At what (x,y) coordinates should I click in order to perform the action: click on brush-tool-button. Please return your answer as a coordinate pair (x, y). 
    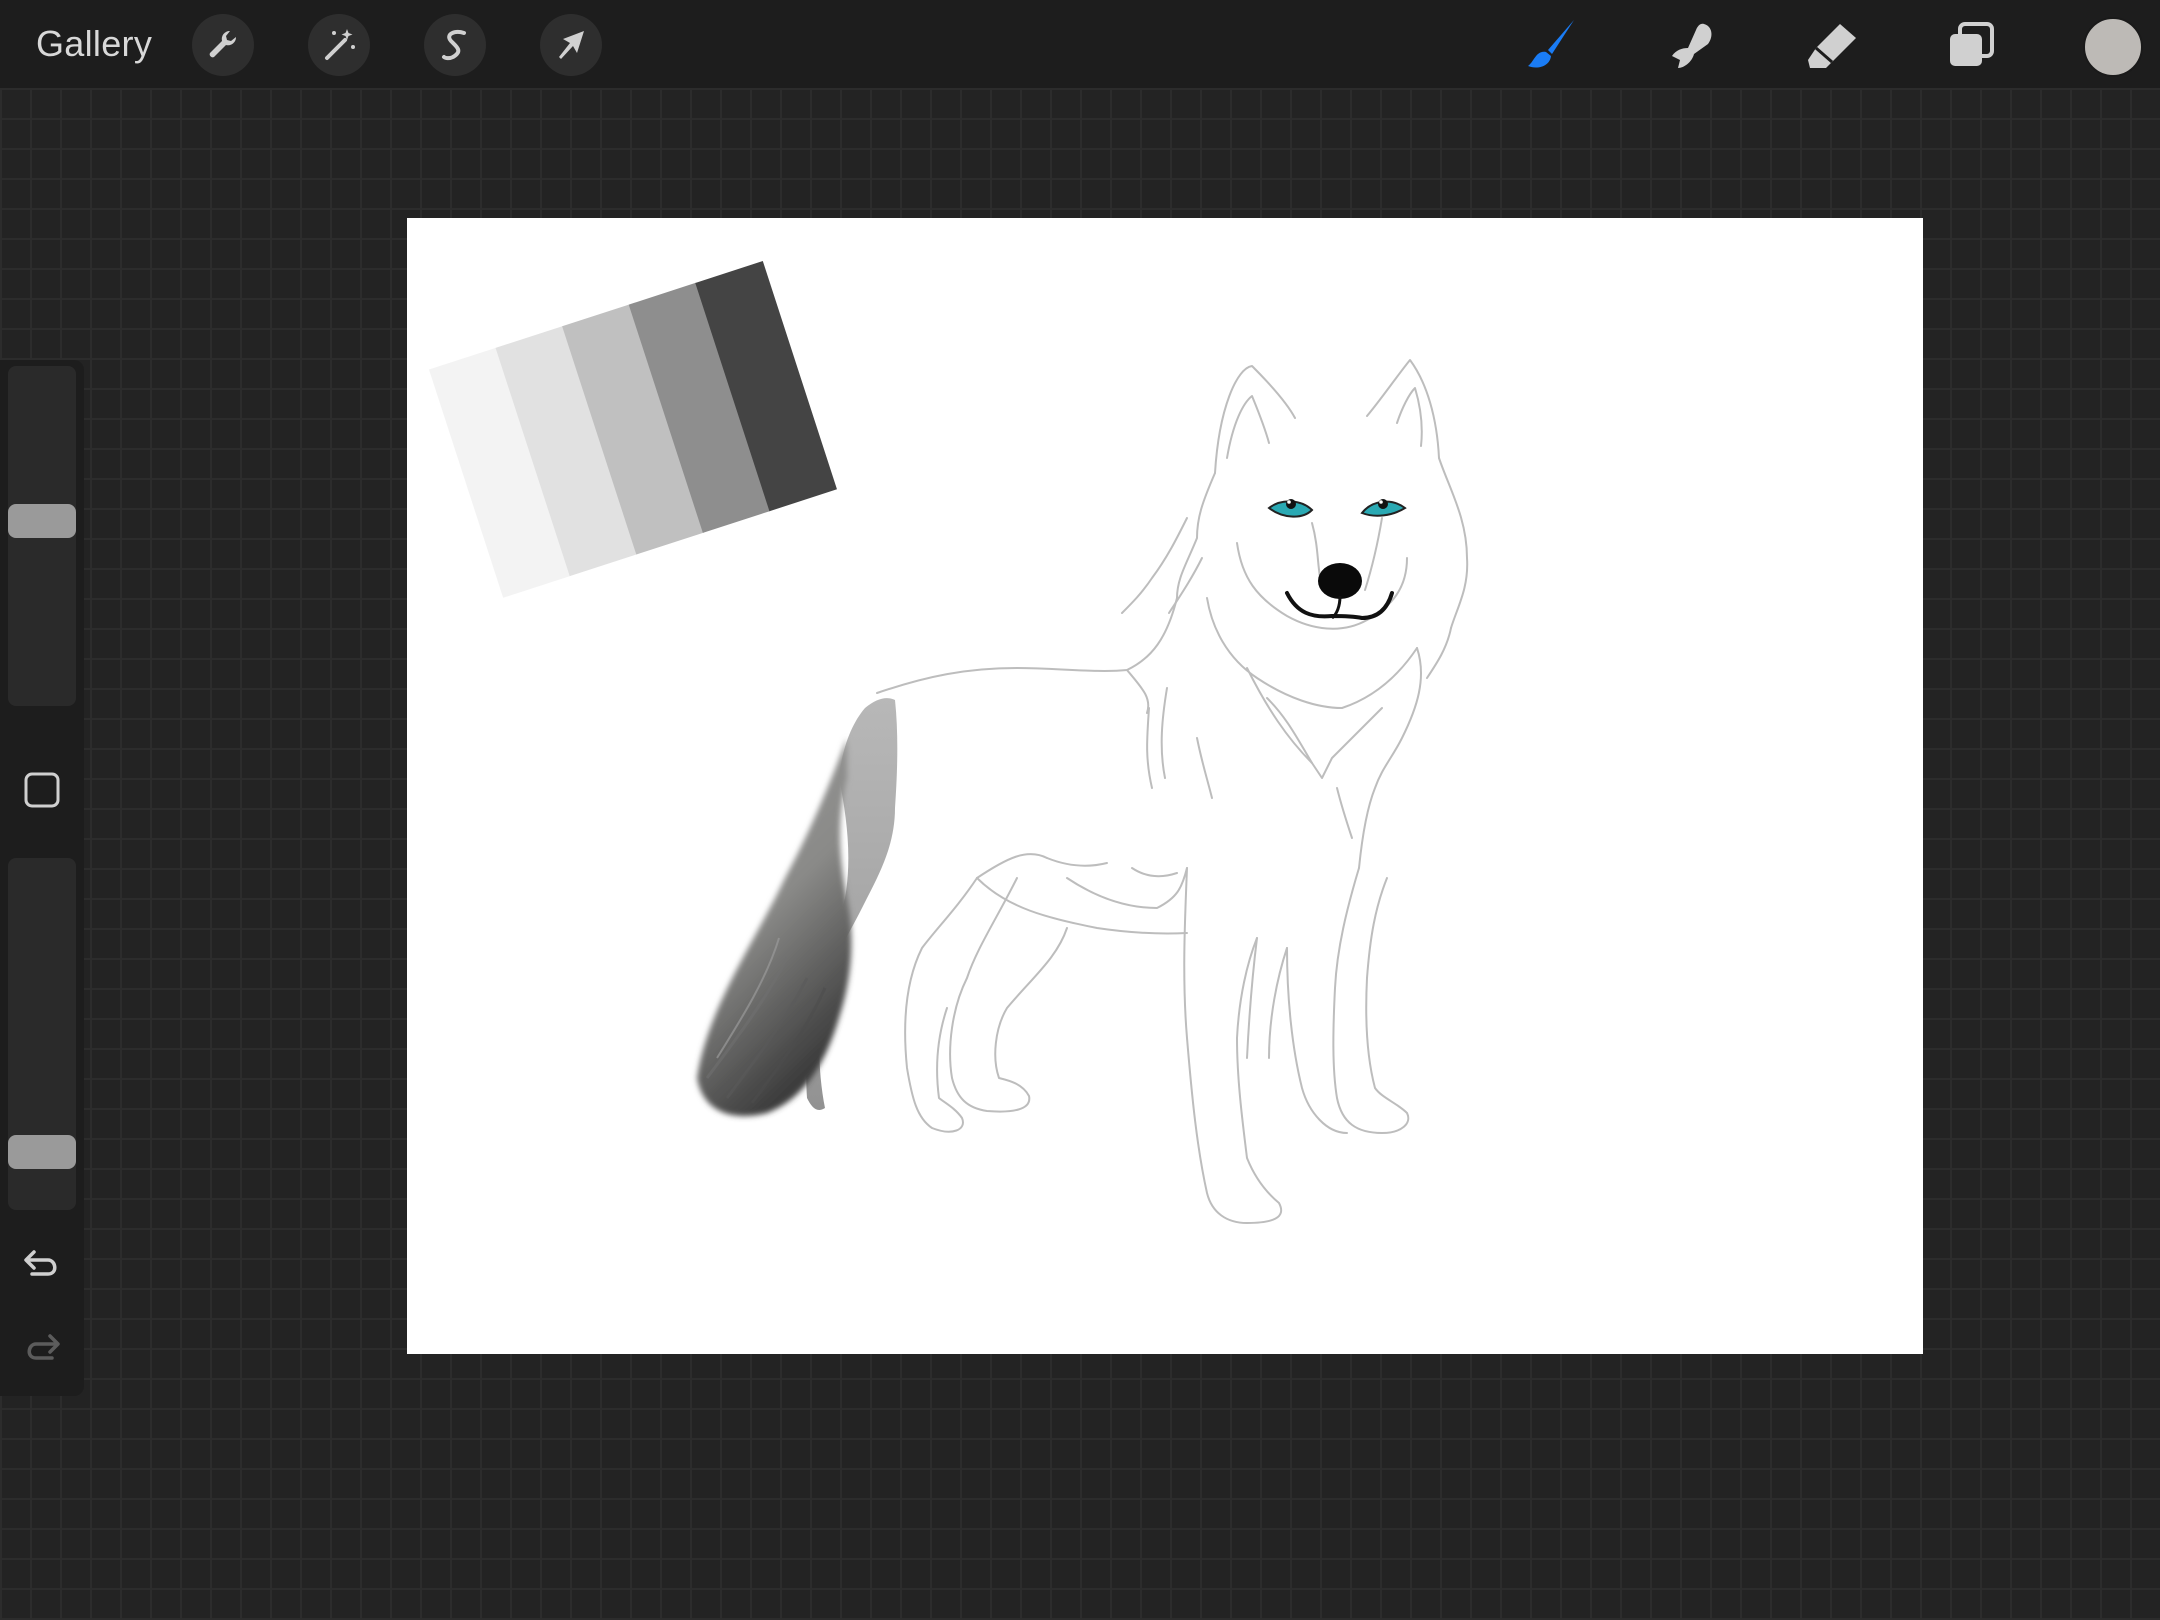
    Looking at the image, I should click on (1552, 46).